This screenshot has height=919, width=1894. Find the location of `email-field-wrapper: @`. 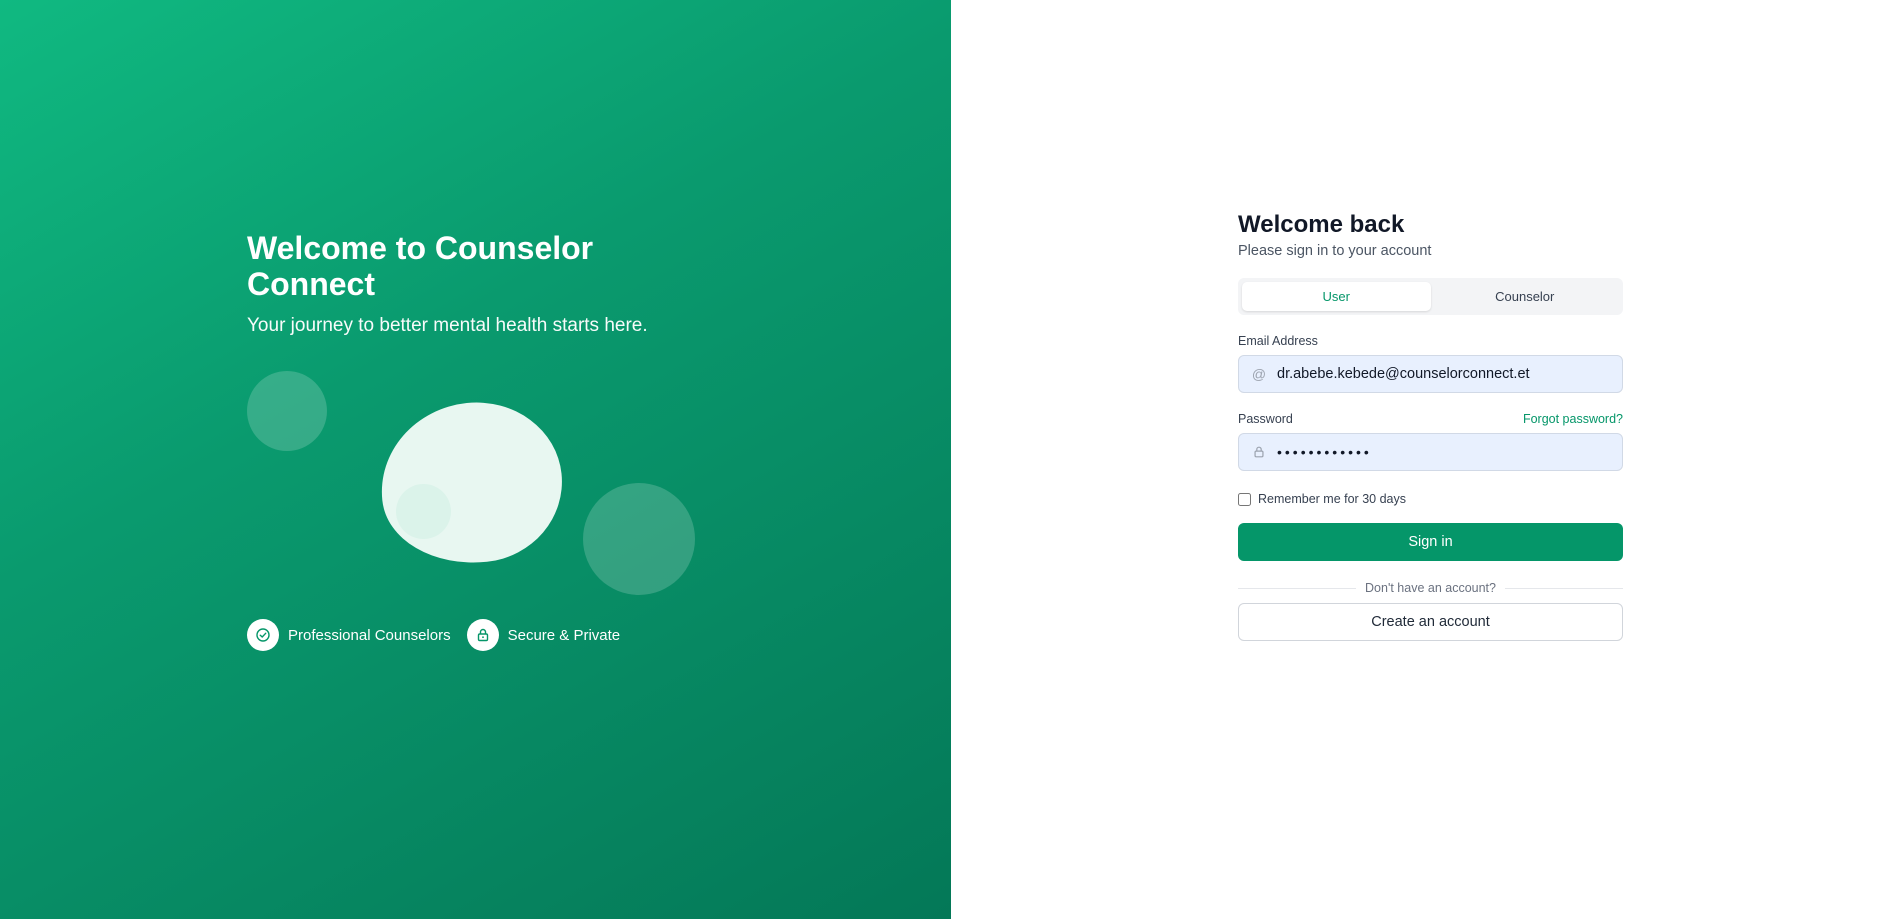

email-field-wrapper: @ is located at coordinates (1430, 374).